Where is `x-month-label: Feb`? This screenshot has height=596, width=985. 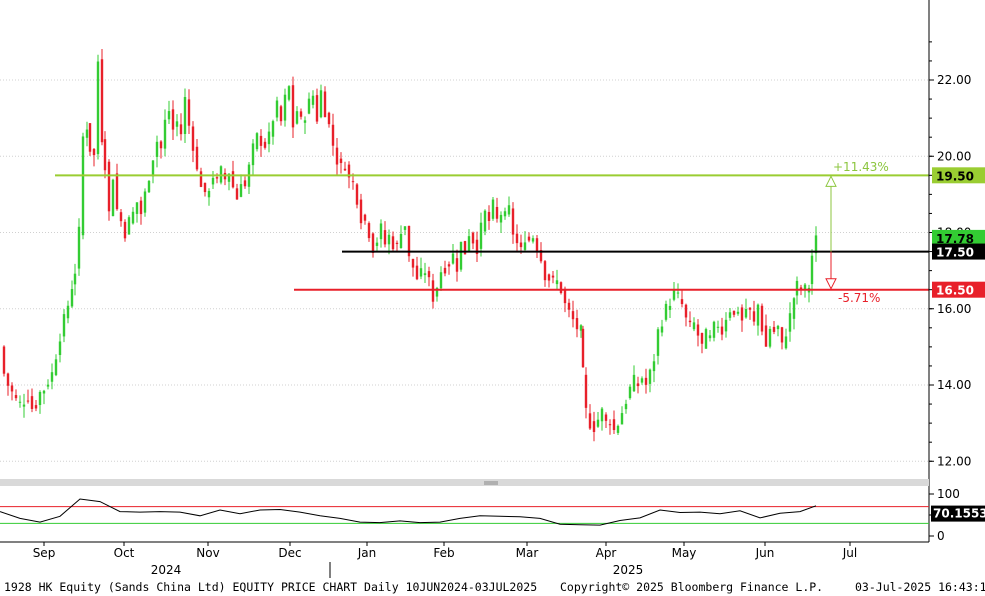
x-month-label: Feb is located at coordinates (443, 553).